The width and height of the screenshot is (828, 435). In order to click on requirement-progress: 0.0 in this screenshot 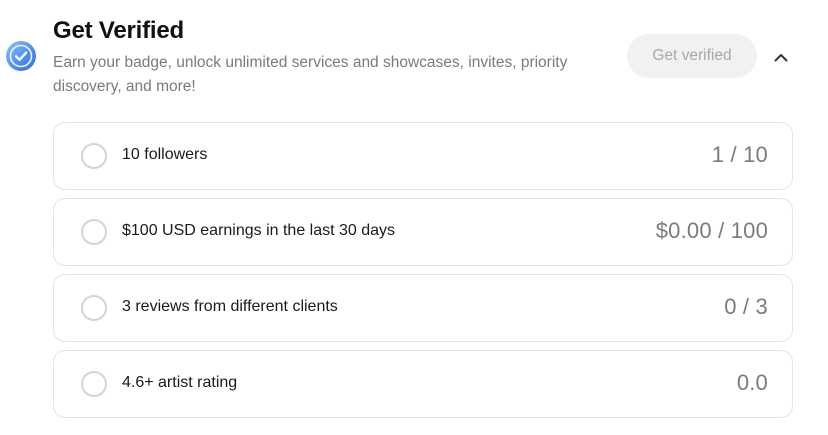, I will do `click(752, 382)`.